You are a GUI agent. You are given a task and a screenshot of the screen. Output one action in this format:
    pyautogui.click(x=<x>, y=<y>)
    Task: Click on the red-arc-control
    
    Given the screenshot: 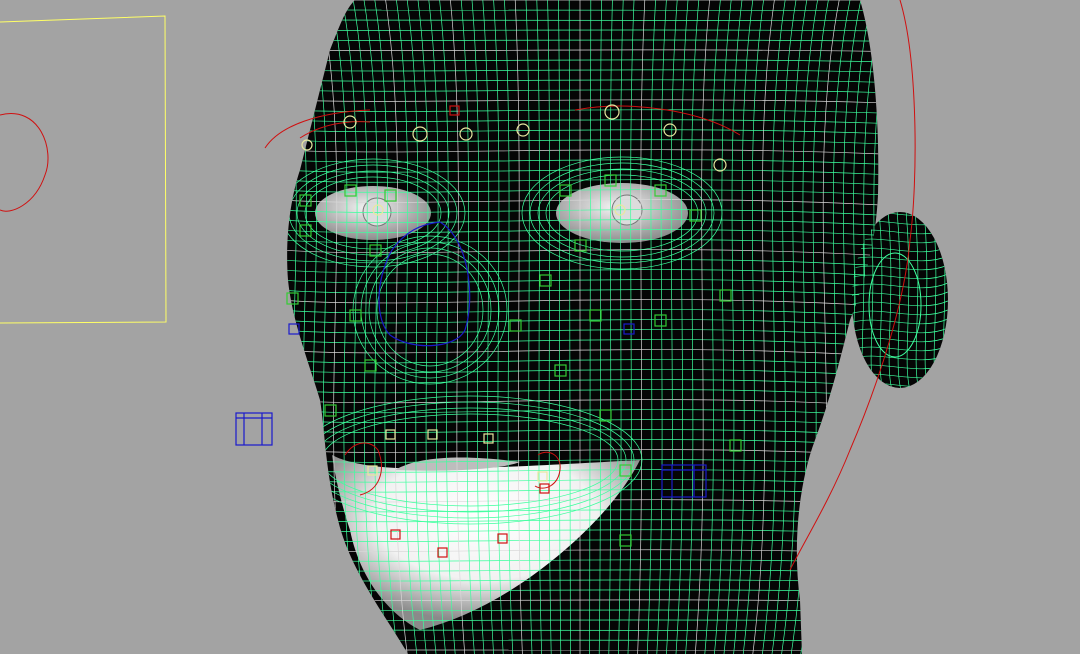 What is the action you would take?
    pyautogui.click(x=24, y=162)
    